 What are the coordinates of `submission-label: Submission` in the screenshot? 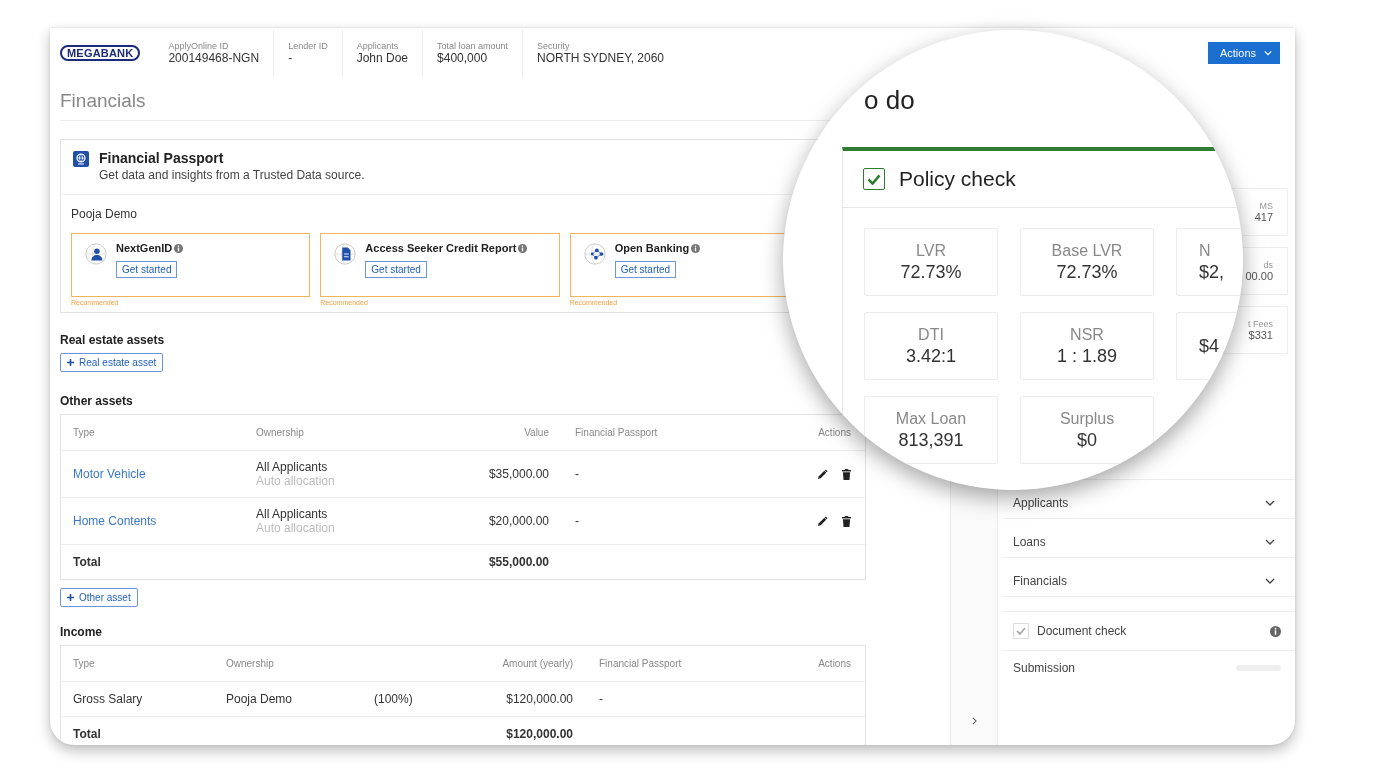 It's located at (1044, 668).